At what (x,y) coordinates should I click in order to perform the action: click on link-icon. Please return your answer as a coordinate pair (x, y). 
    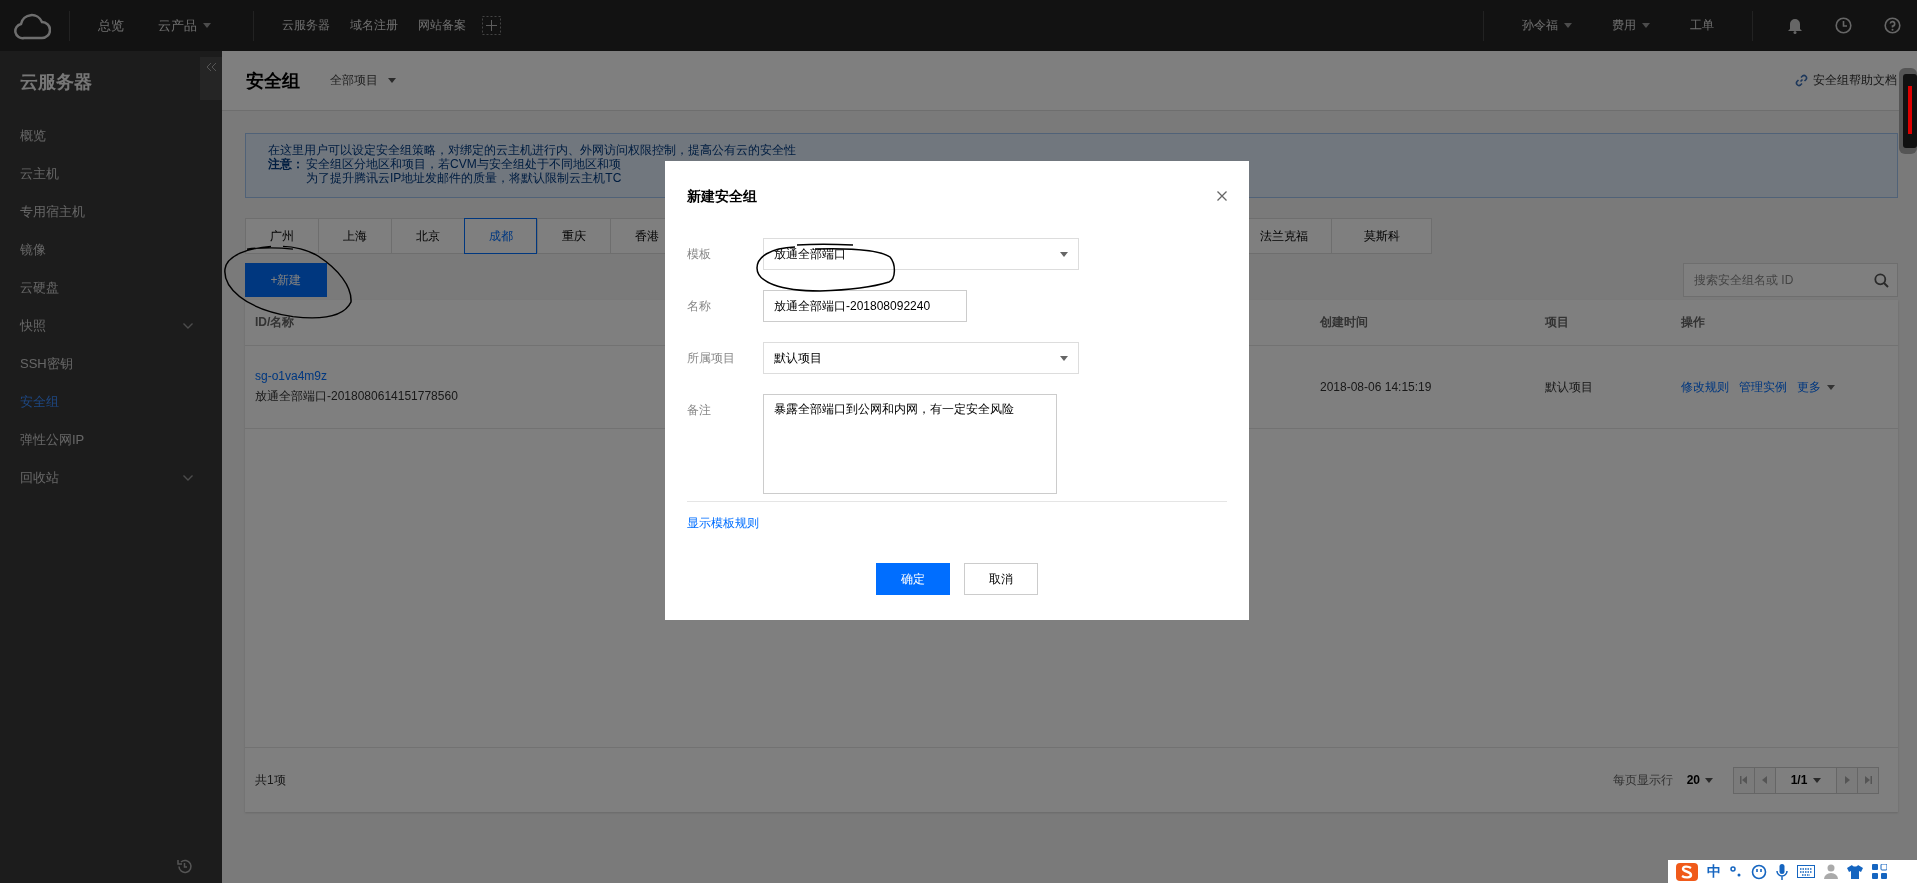
    Looking at the image, I should click on (1801, 80).